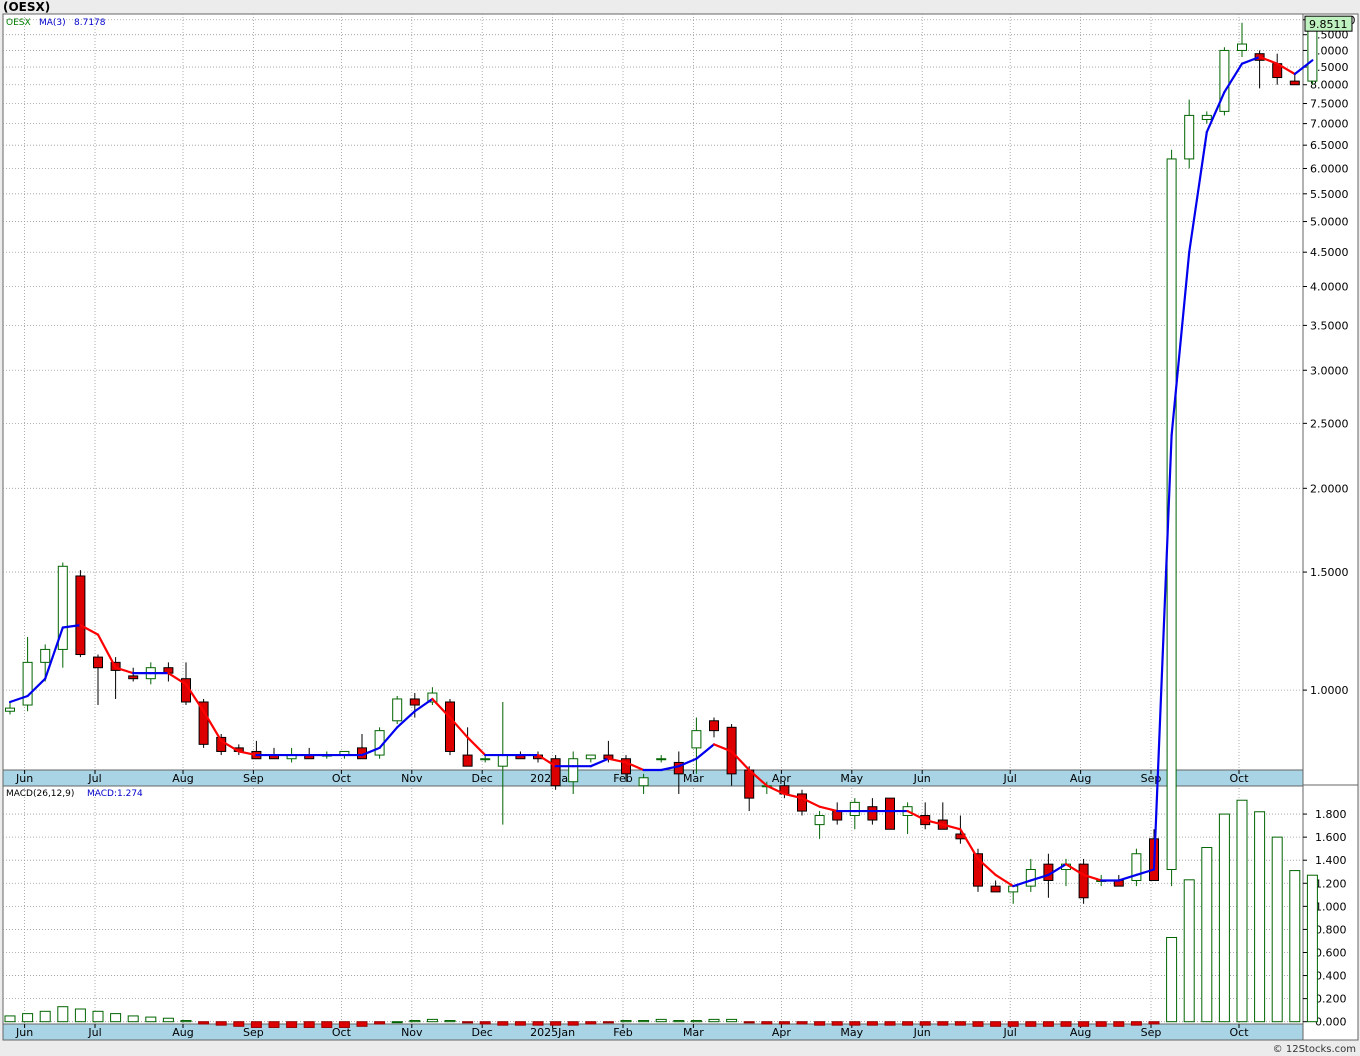 This screenshot has height=1056, width=1360. I want to click on date-label: 2025Jan, so click(552, 1032).